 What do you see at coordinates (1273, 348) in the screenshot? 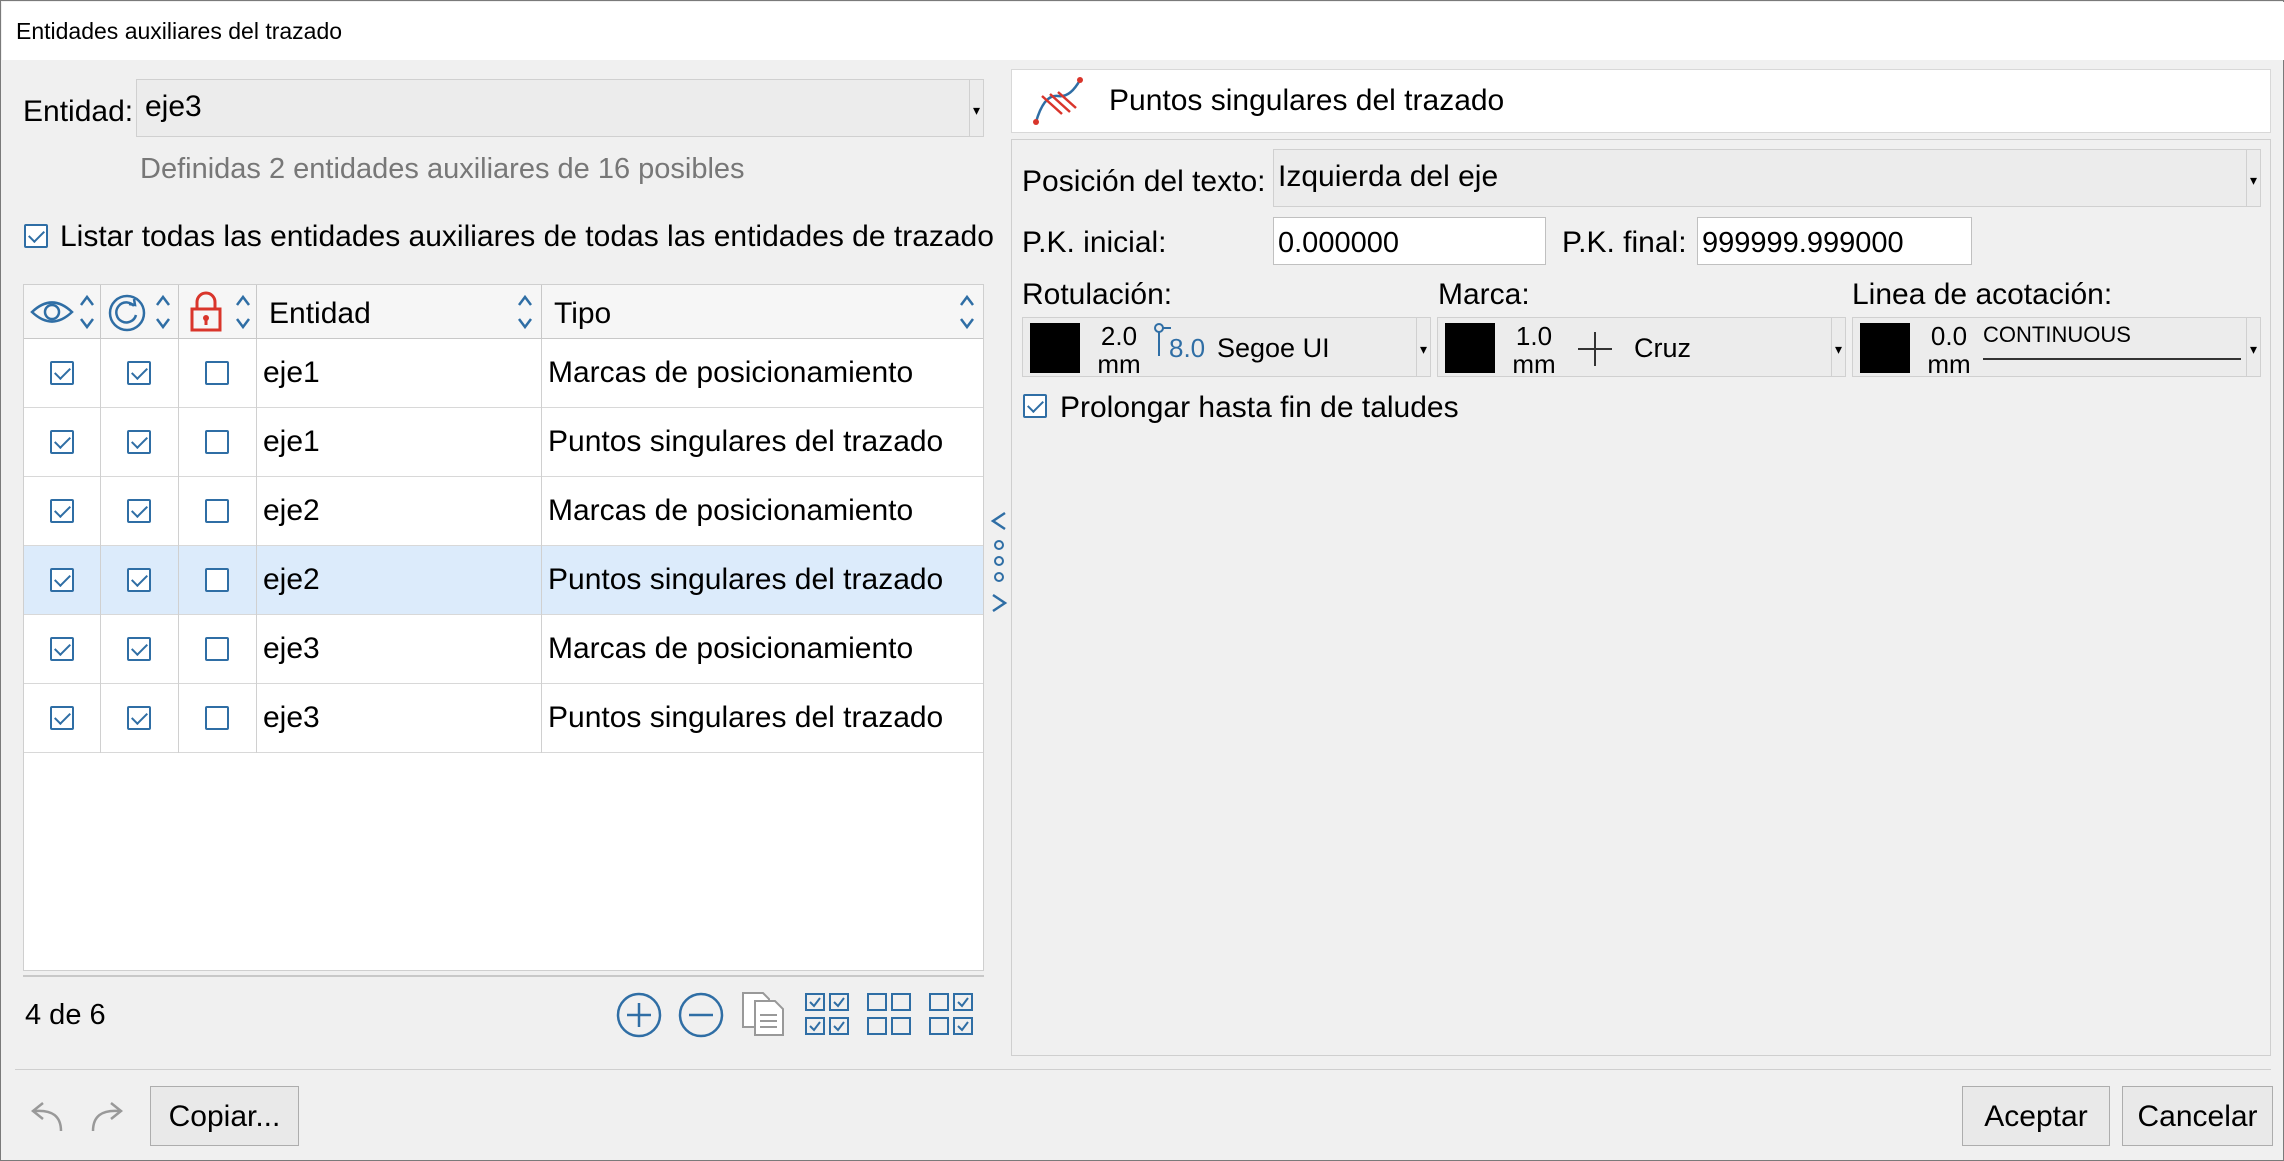
I see `rot-font: Segoe UI` at bounding box center [1273, 348].